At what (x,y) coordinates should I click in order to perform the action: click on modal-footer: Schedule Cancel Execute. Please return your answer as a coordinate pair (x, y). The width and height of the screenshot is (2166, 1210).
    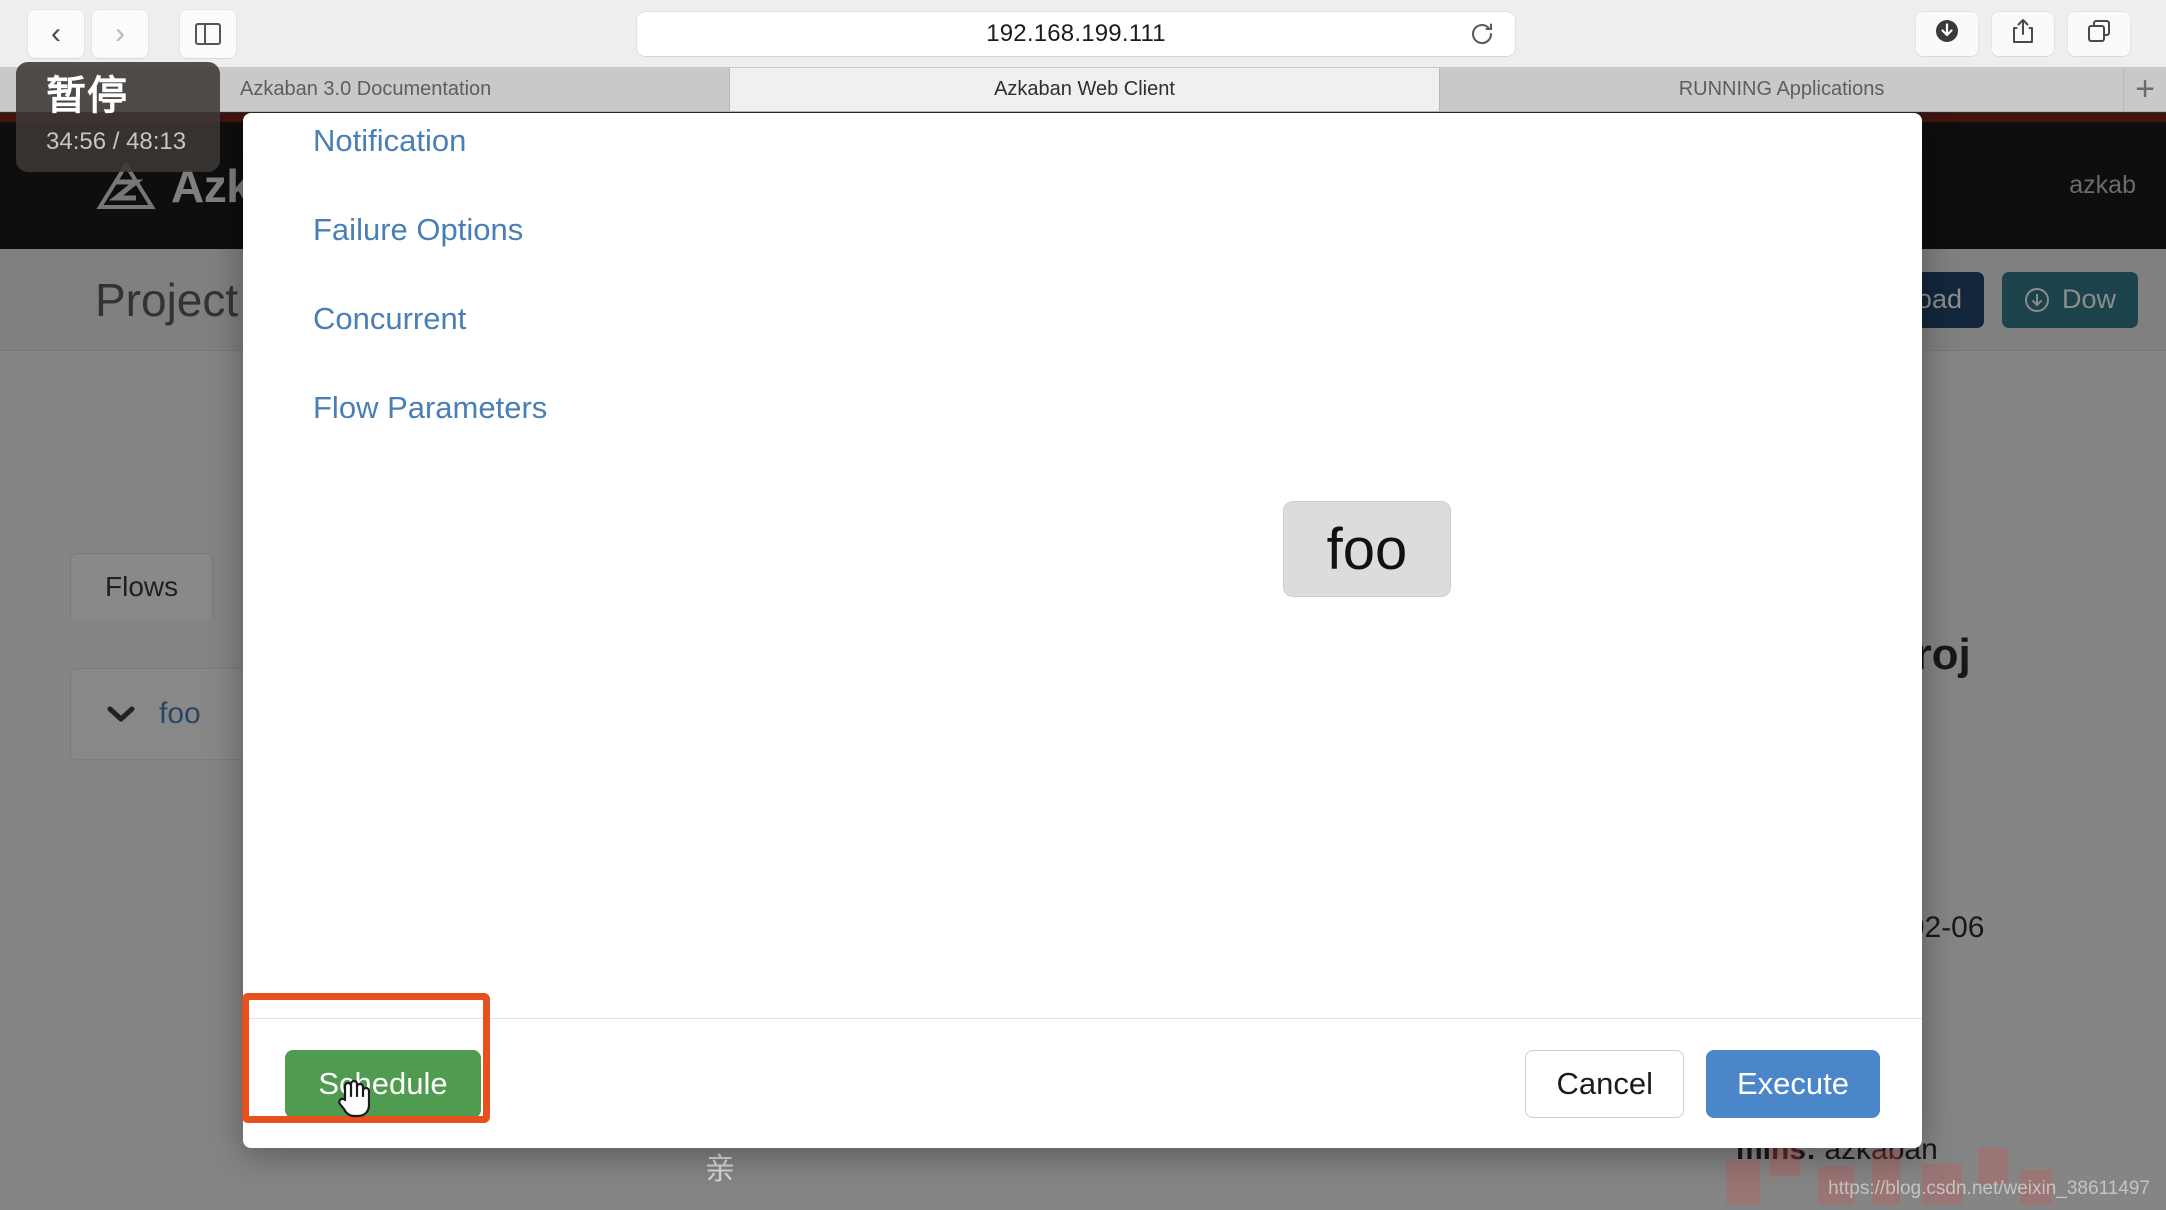
    Looking at the image, I should click on (1082, 1083).